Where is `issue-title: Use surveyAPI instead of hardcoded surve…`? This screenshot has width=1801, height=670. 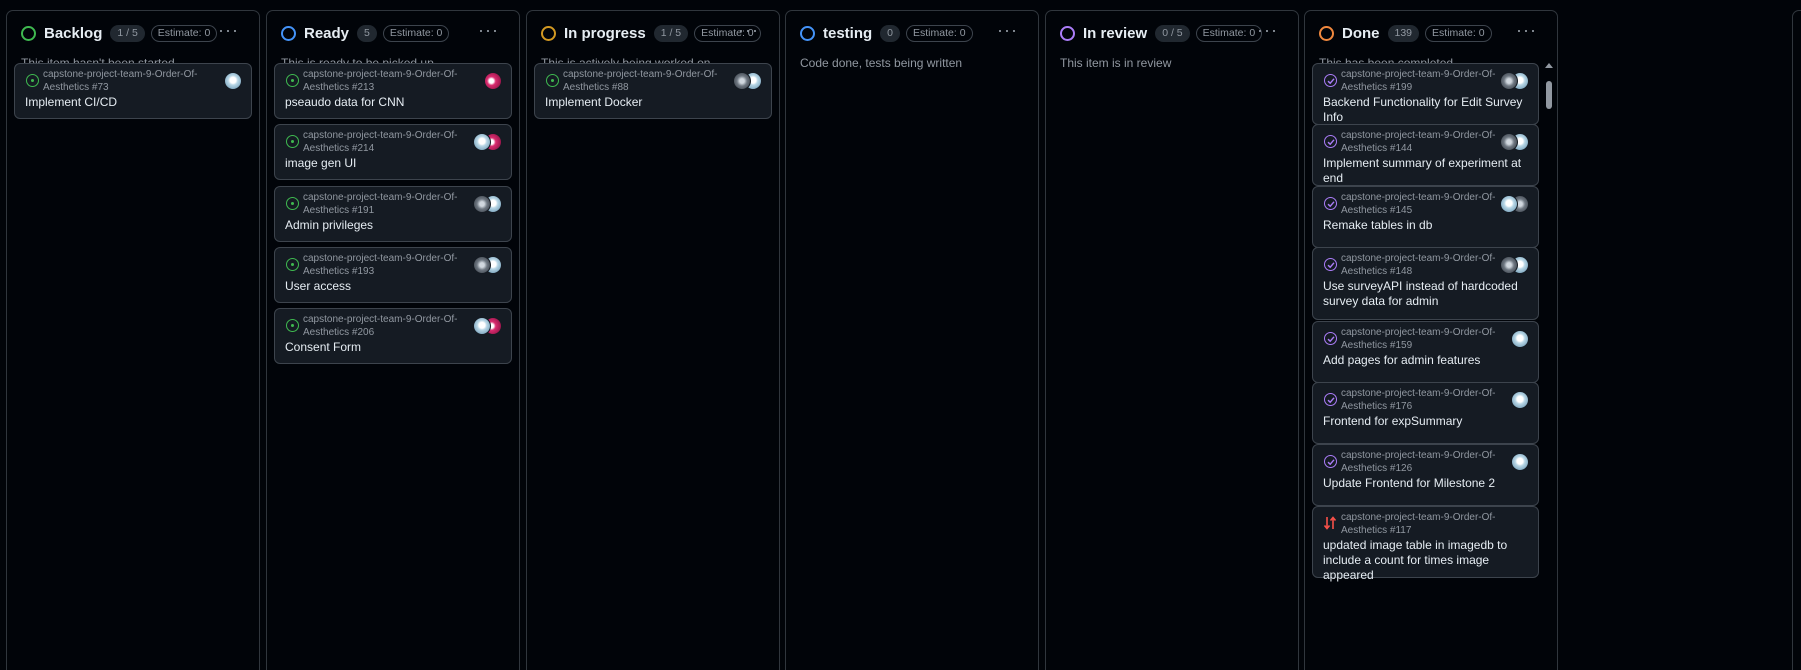
issue-title: Use surveyAPI instead of hardcoded surve… is located at coordinates (1425, 294).